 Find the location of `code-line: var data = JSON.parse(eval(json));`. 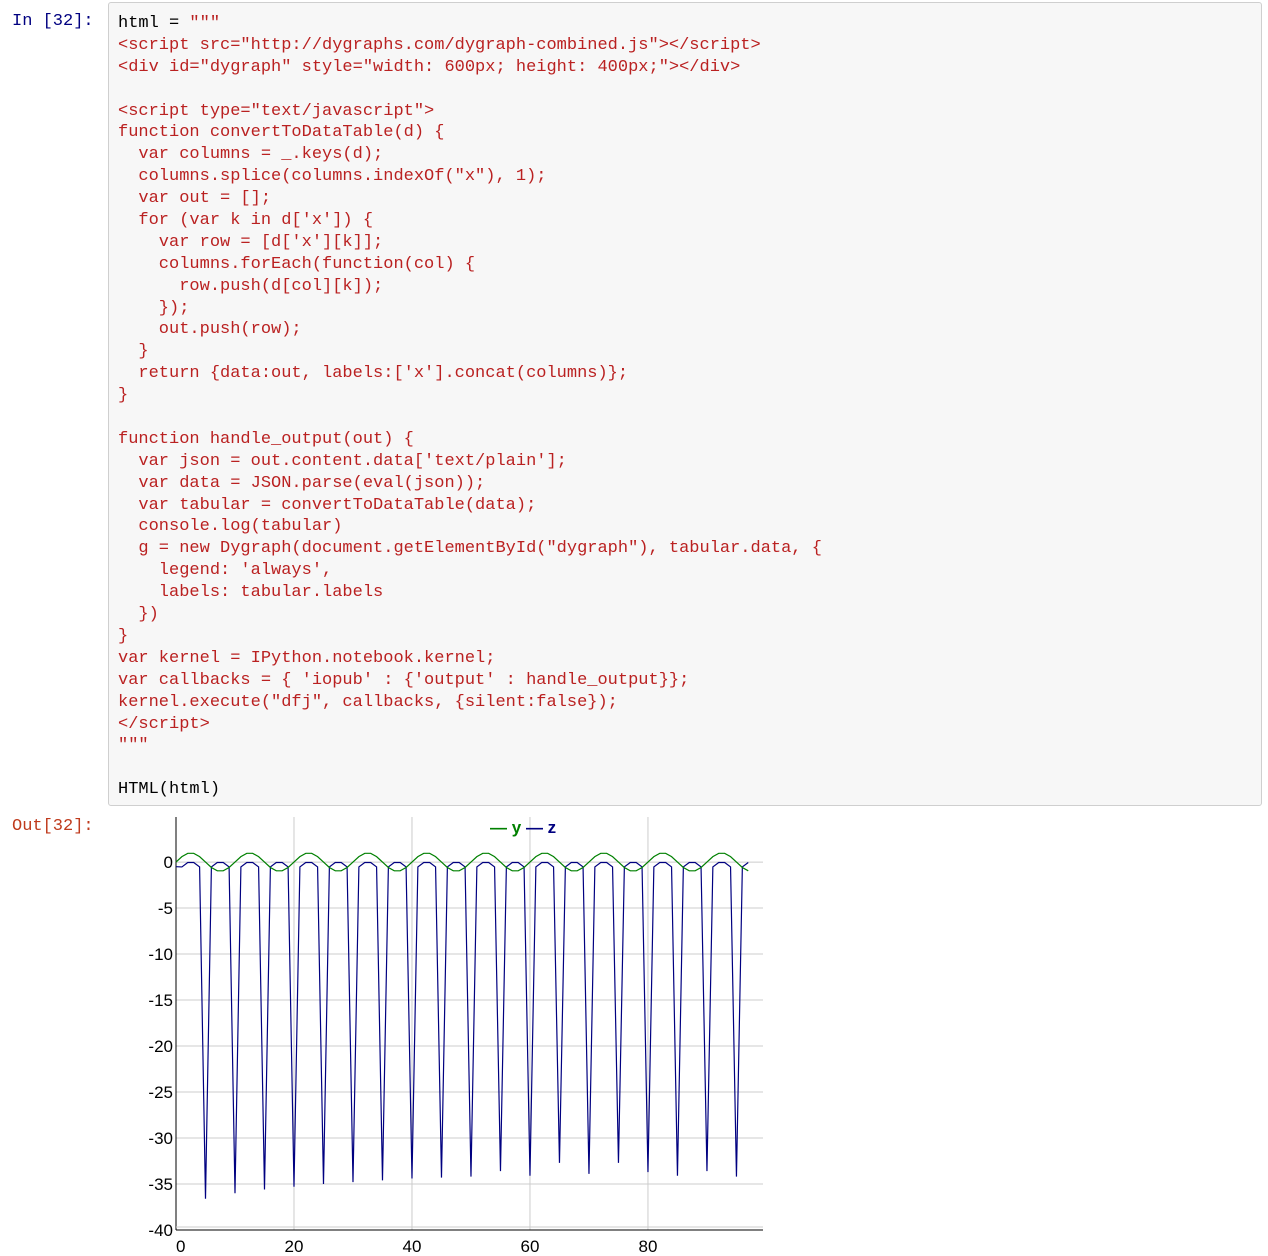

code-line: var data = JSON.parse(eval(json)); is located at coordinates (470, 484).